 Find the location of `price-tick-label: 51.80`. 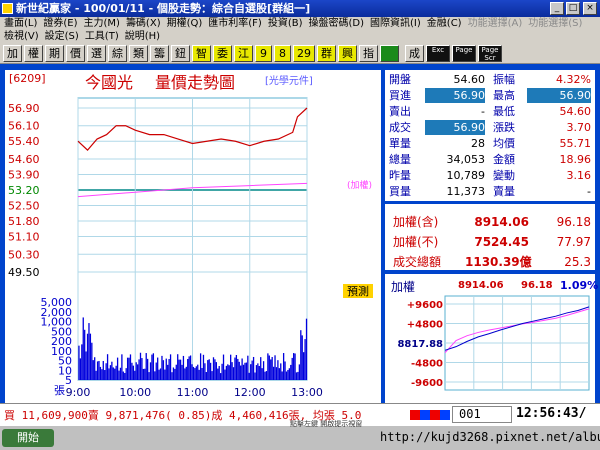

price-tick-label: 51.80 is located at coordinates (24, 221).